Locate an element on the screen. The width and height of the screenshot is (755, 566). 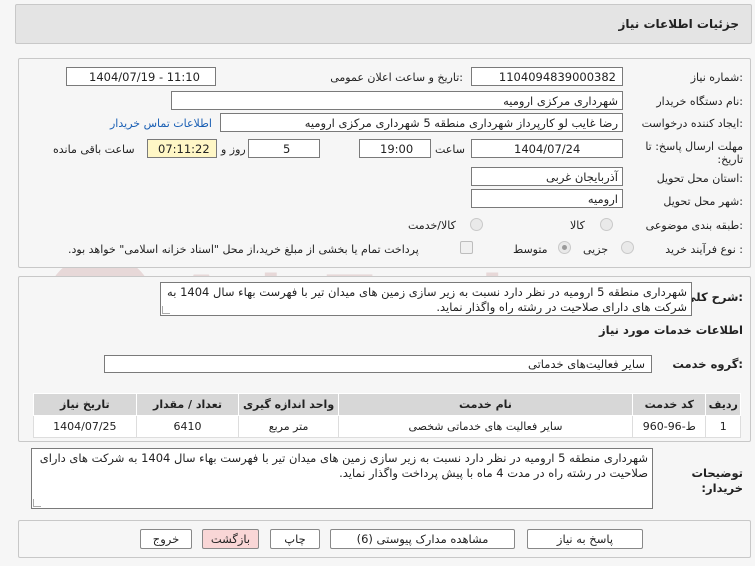
days-field: 5 is located at coordinates (284, 148).